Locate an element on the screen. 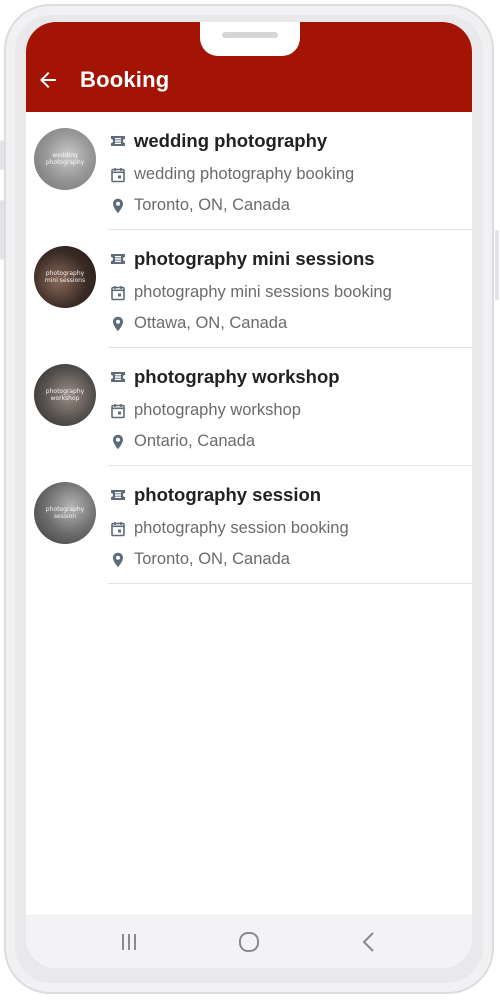 This screenshot has width=500, height=1000. item-description: photography session booking is located at coordinates (241, 528).